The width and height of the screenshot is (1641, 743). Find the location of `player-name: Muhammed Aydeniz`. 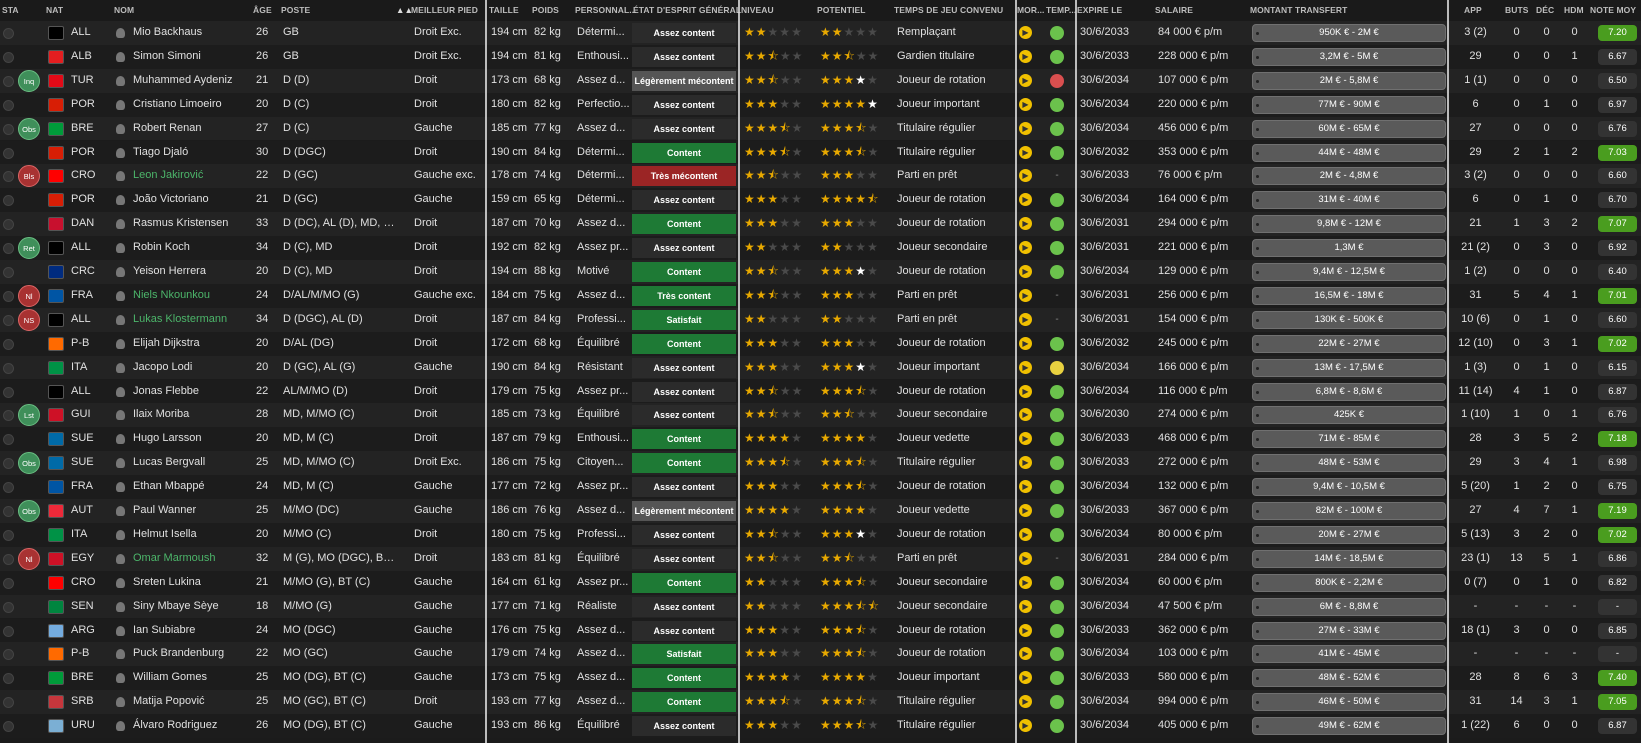

player-name: Muhammed Aydeniz is located at coordinates (191, 81).